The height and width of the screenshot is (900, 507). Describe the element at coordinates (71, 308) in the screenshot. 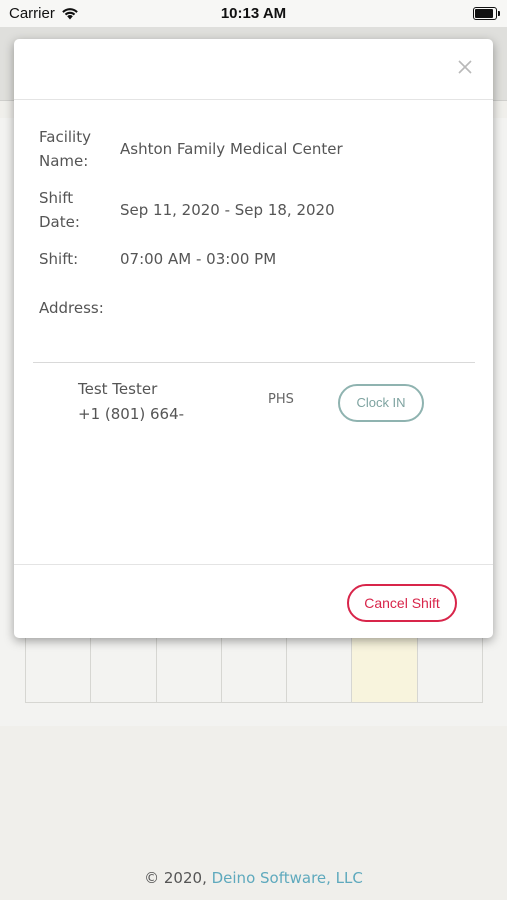

I see `address-label: Address:` at that location.